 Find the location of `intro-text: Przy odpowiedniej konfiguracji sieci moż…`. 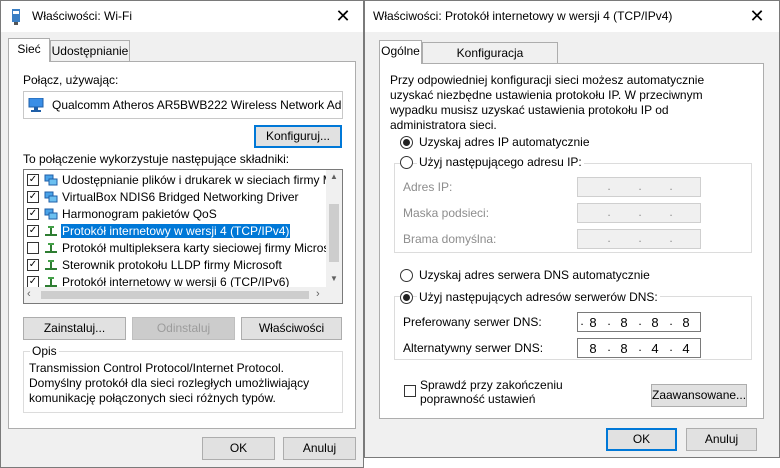

intro-text: Przy odpowiedniej konfiguracji sieci moż… is located at coordinates (547, 102).